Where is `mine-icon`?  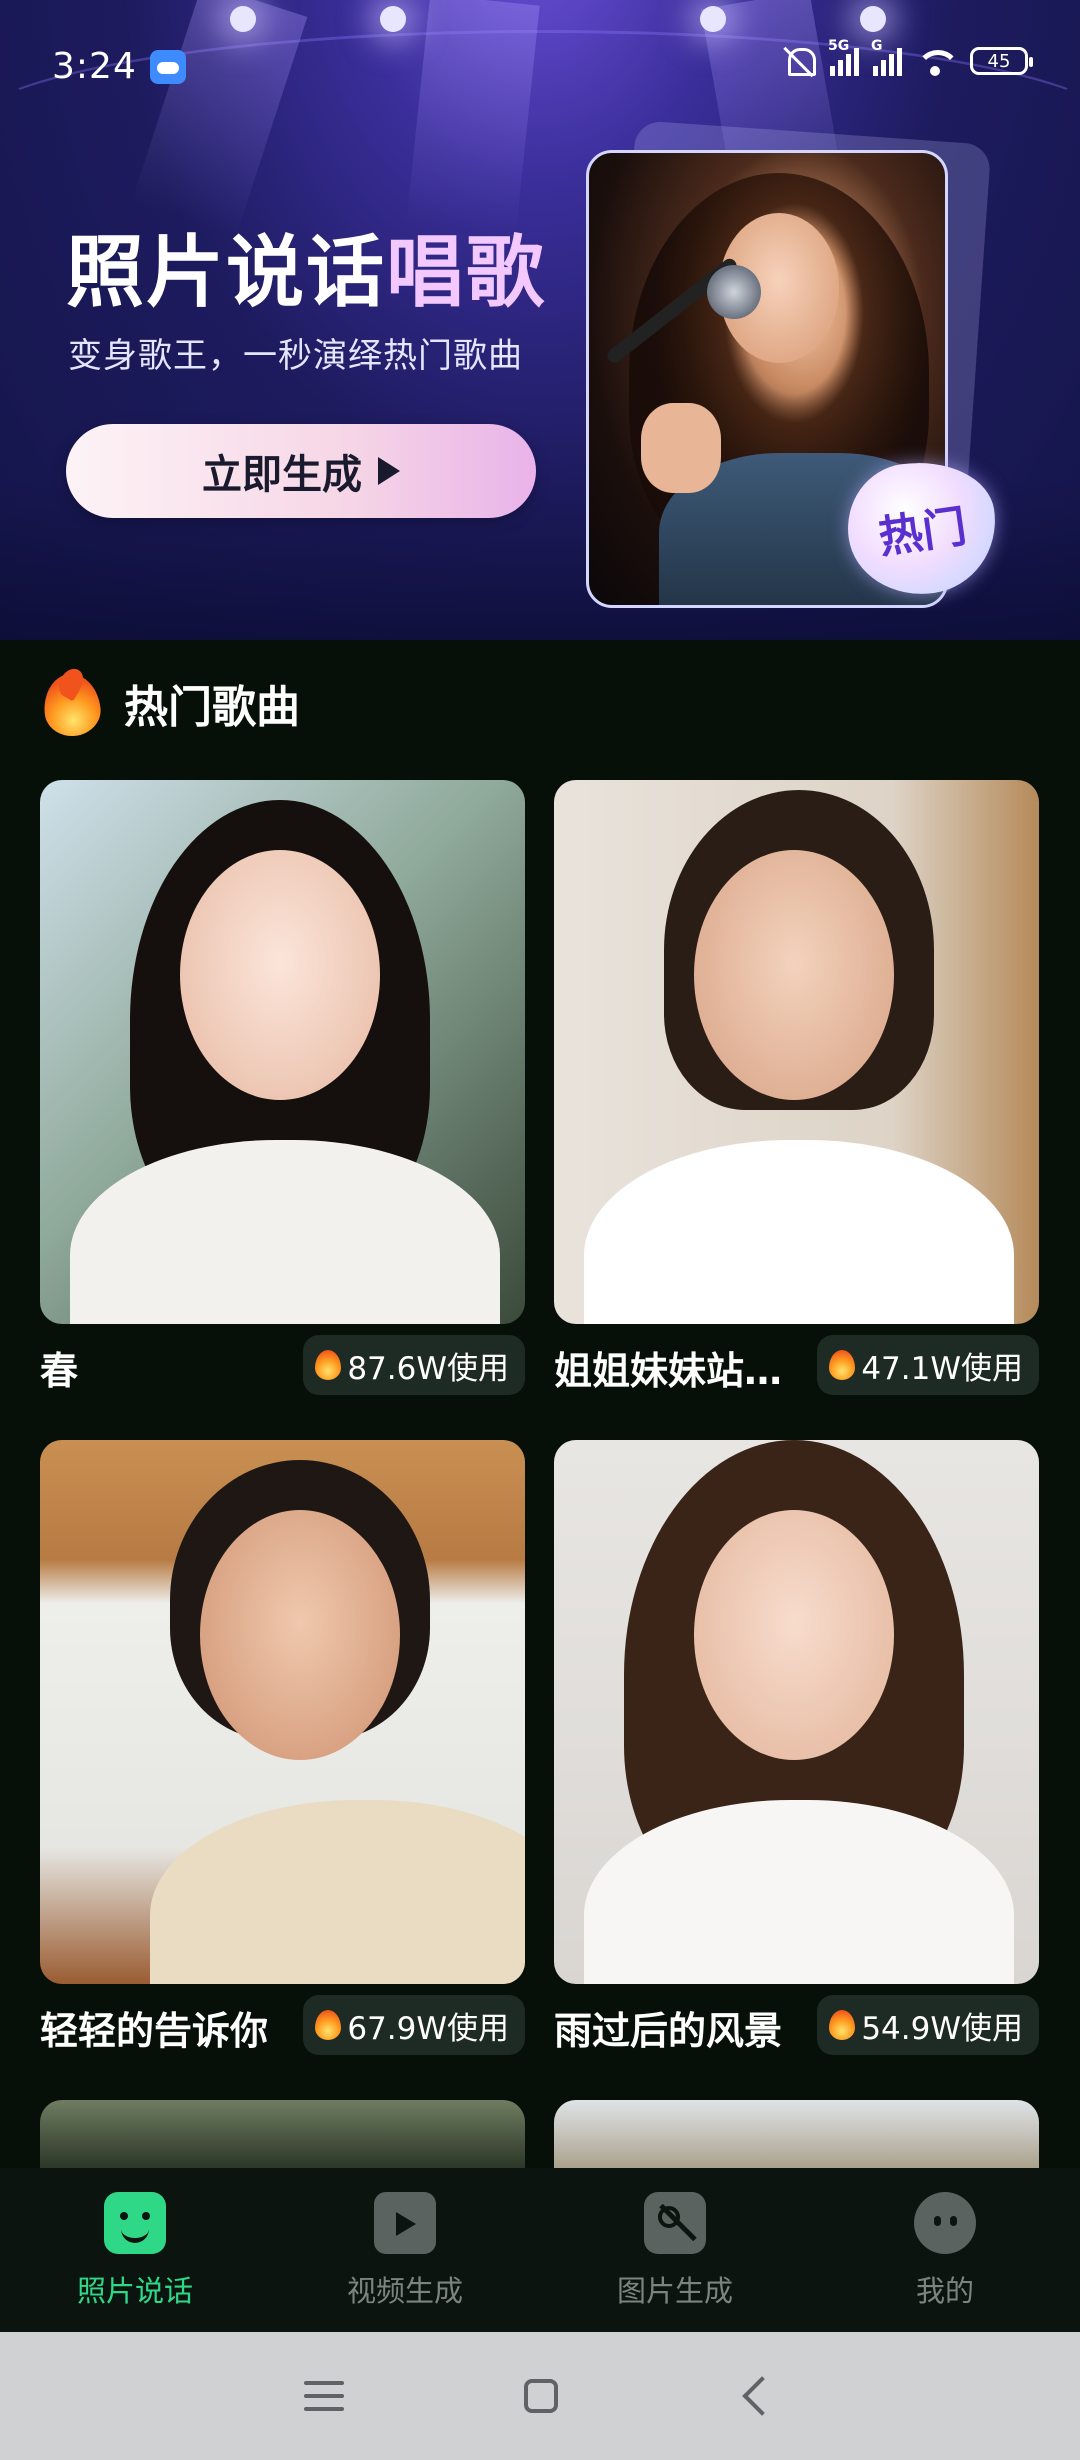
mine-icon is located at coordinates (945, 2223).